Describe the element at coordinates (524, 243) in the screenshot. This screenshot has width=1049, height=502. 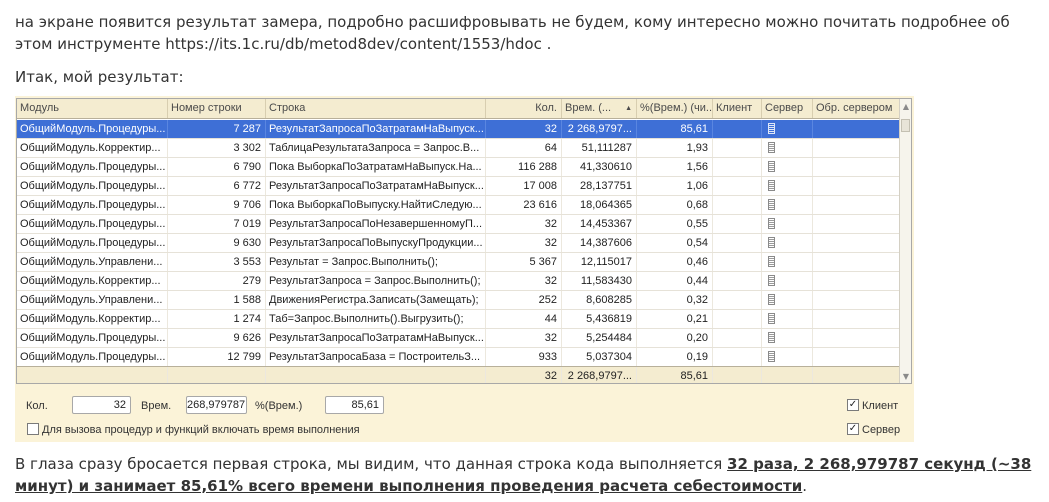
I see `cell-count: 32` at that location.